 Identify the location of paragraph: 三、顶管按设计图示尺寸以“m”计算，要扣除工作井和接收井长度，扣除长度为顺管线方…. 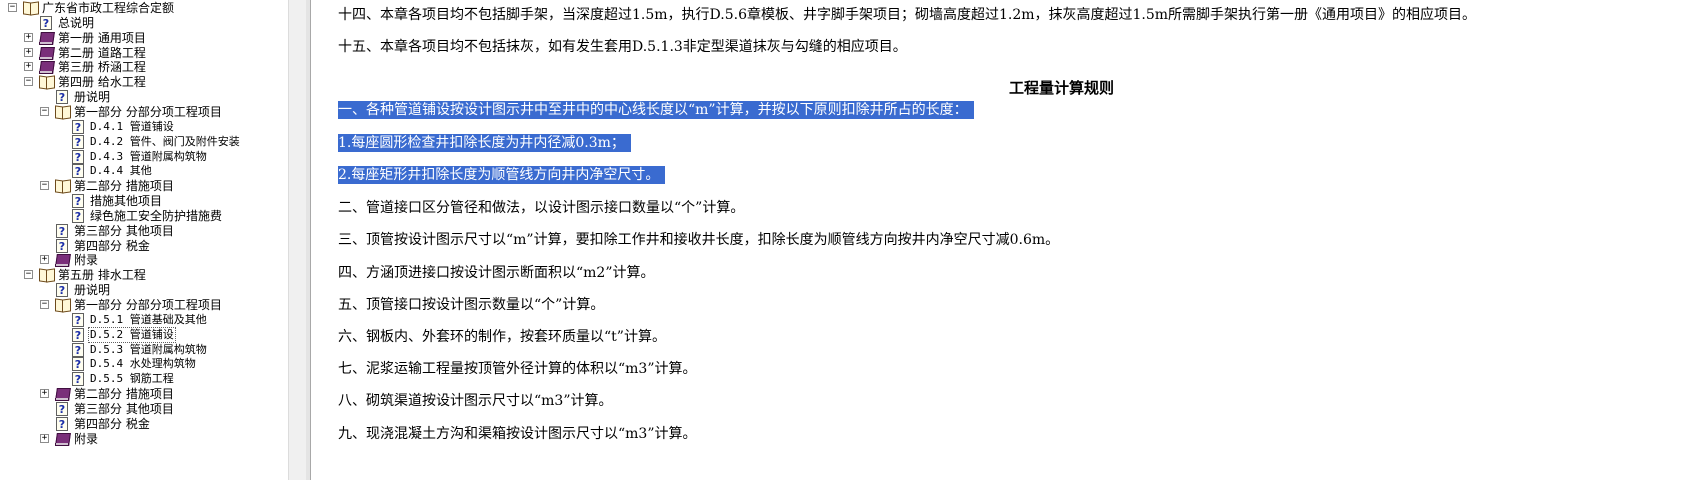
(699, 240).